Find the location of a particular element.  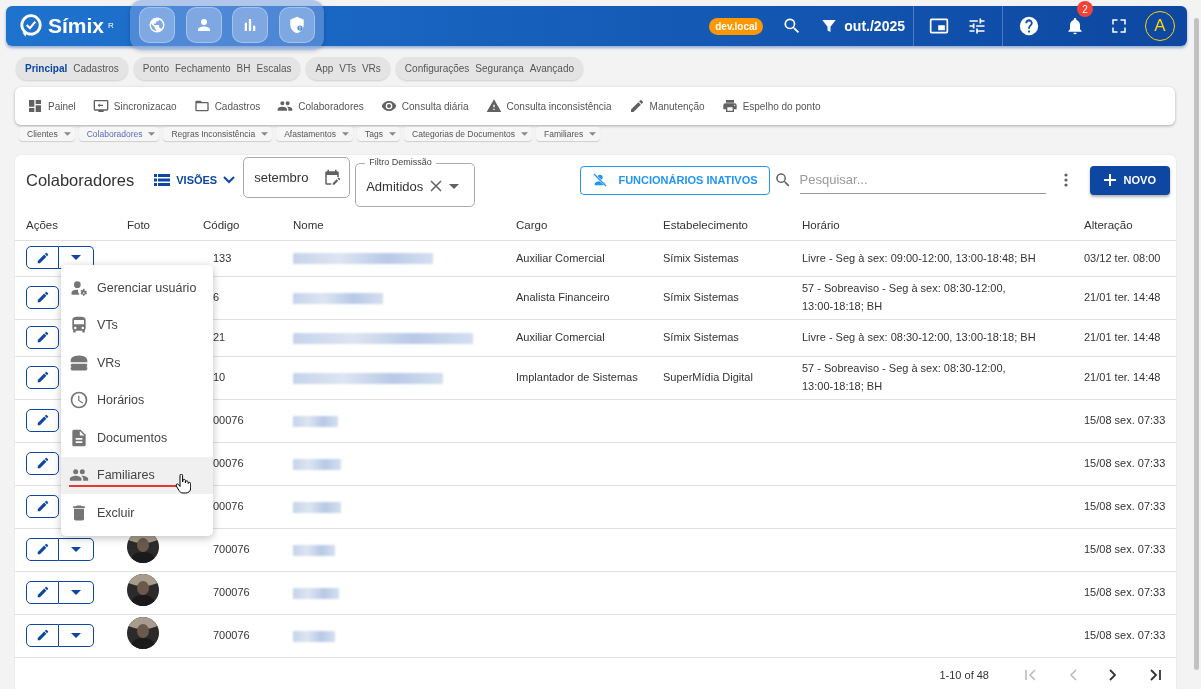

module-tab: Configurações is located at coordinates (437, 68).